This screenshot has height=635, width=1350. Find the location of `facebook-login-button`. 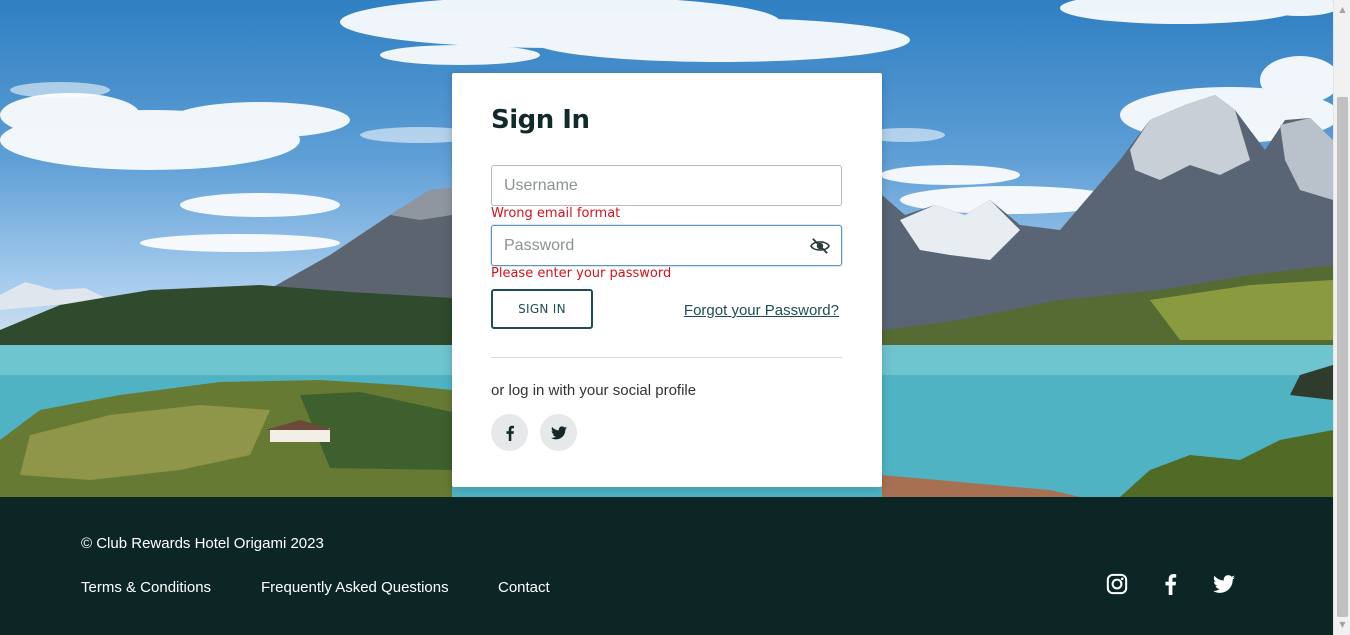

facebook-login-button is located at coordinates (509, 432).